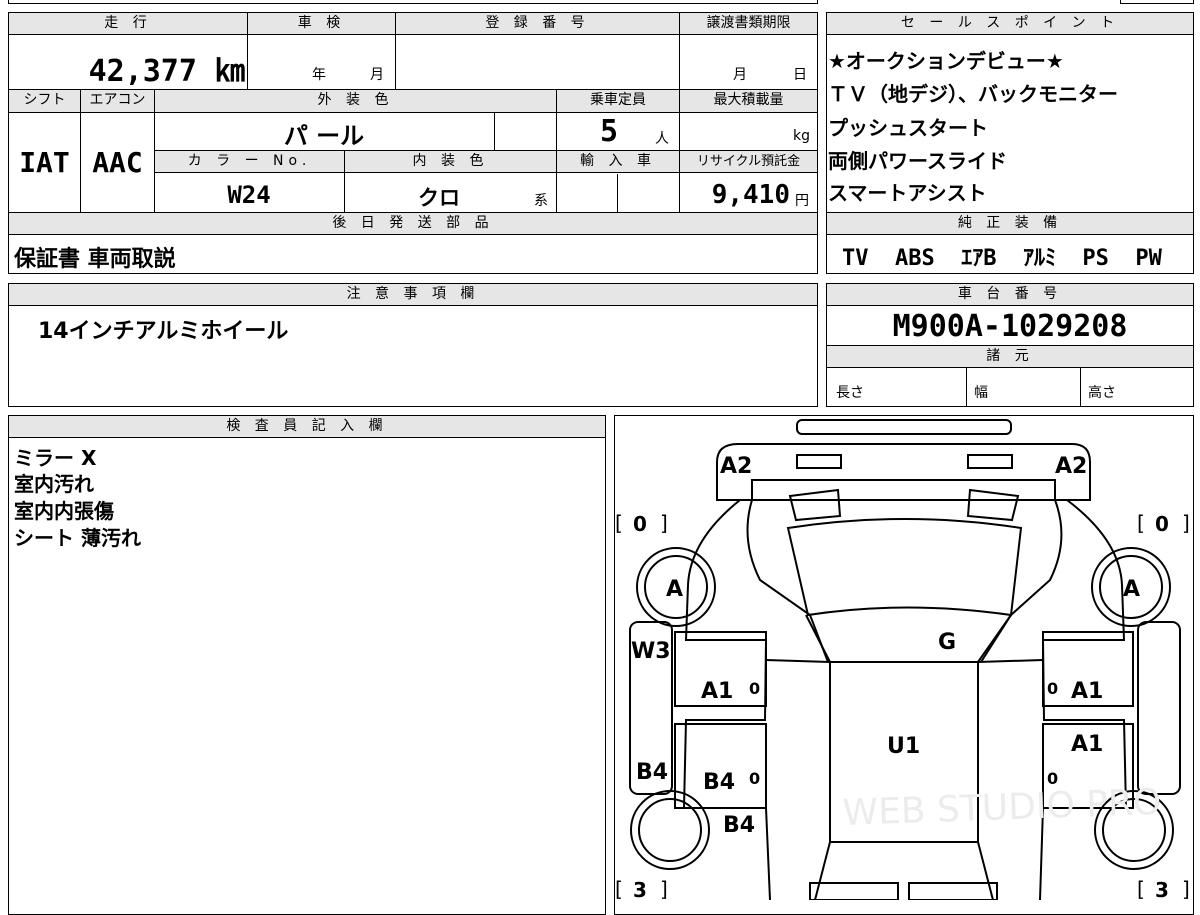 The width and height of the screenshot is (1200, 915). What do you see at coordinates (1010, 356) in the screenshot?
I see `specs-header: 諸 元` at bounding box center [1010, 356].